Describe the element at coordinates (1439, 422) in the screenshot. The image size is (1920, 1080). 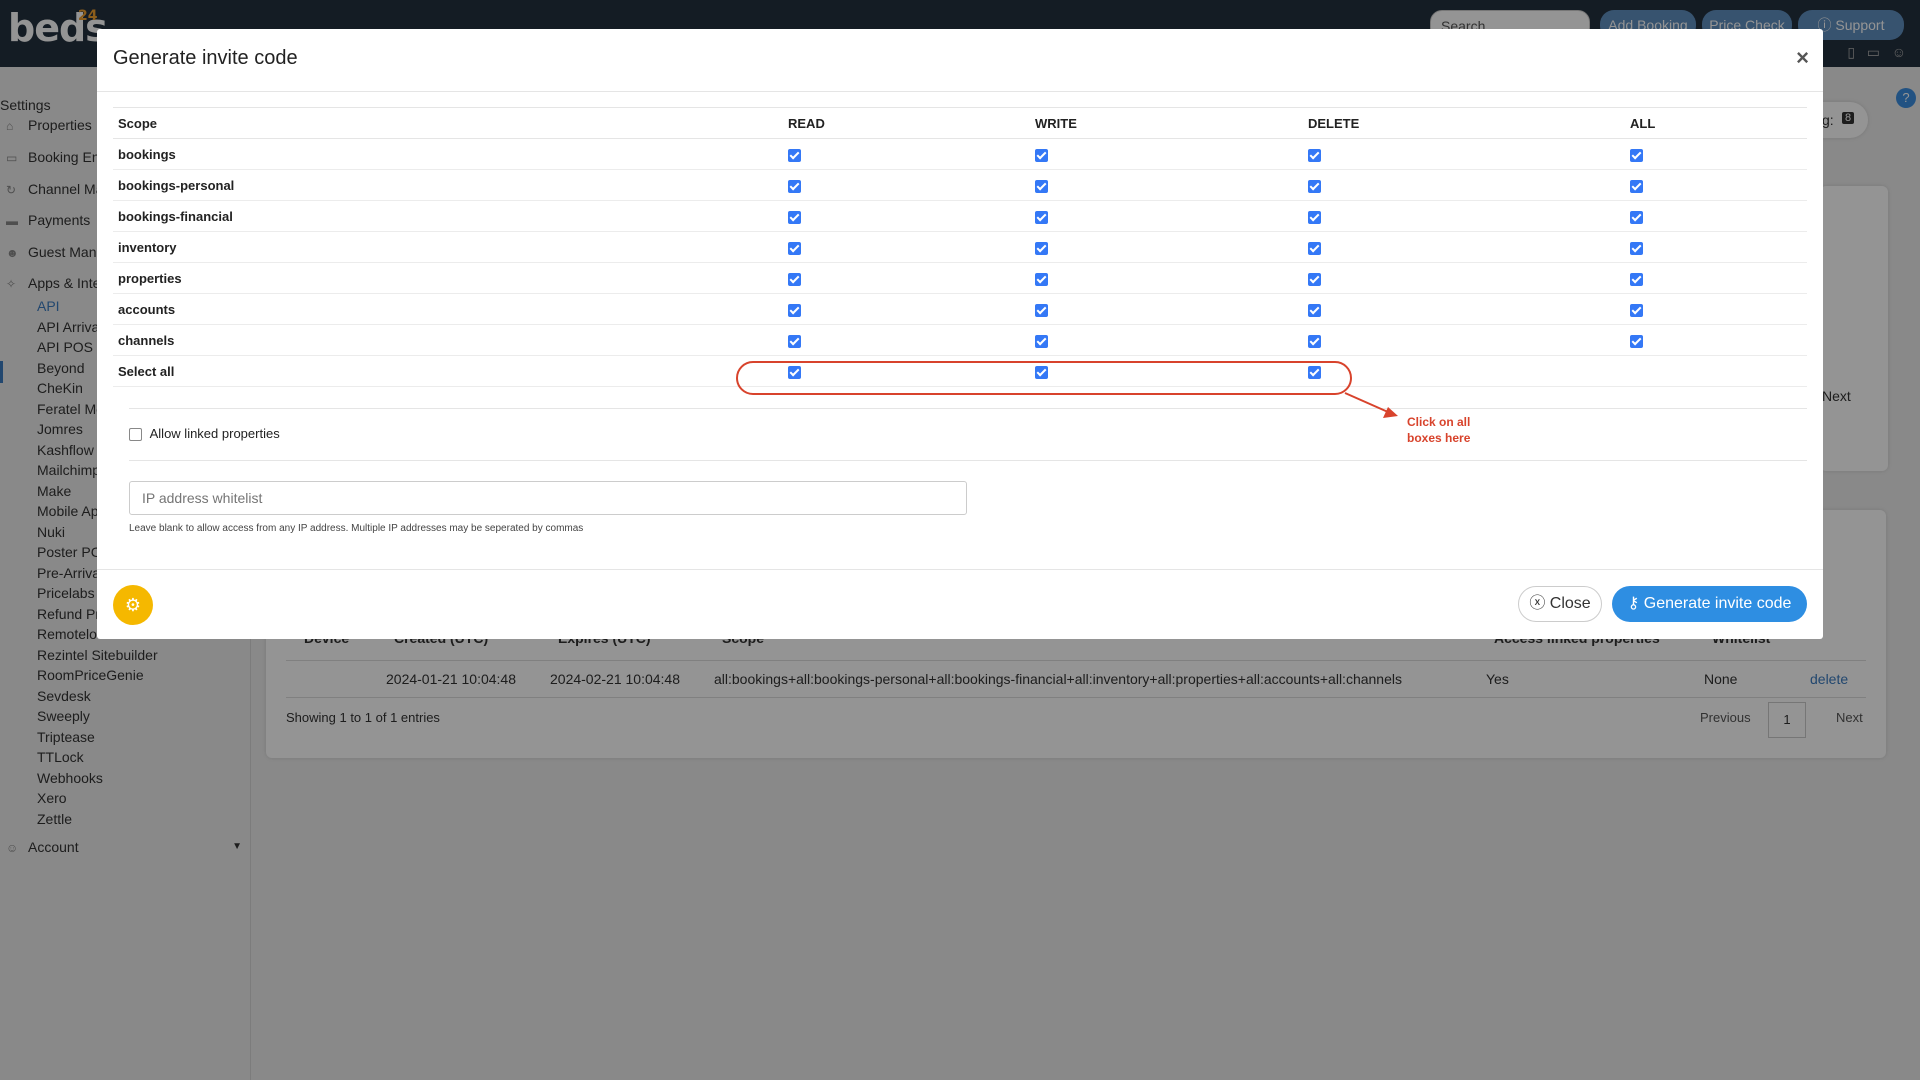
I see `annotation-line-1: Click on all` at that location.